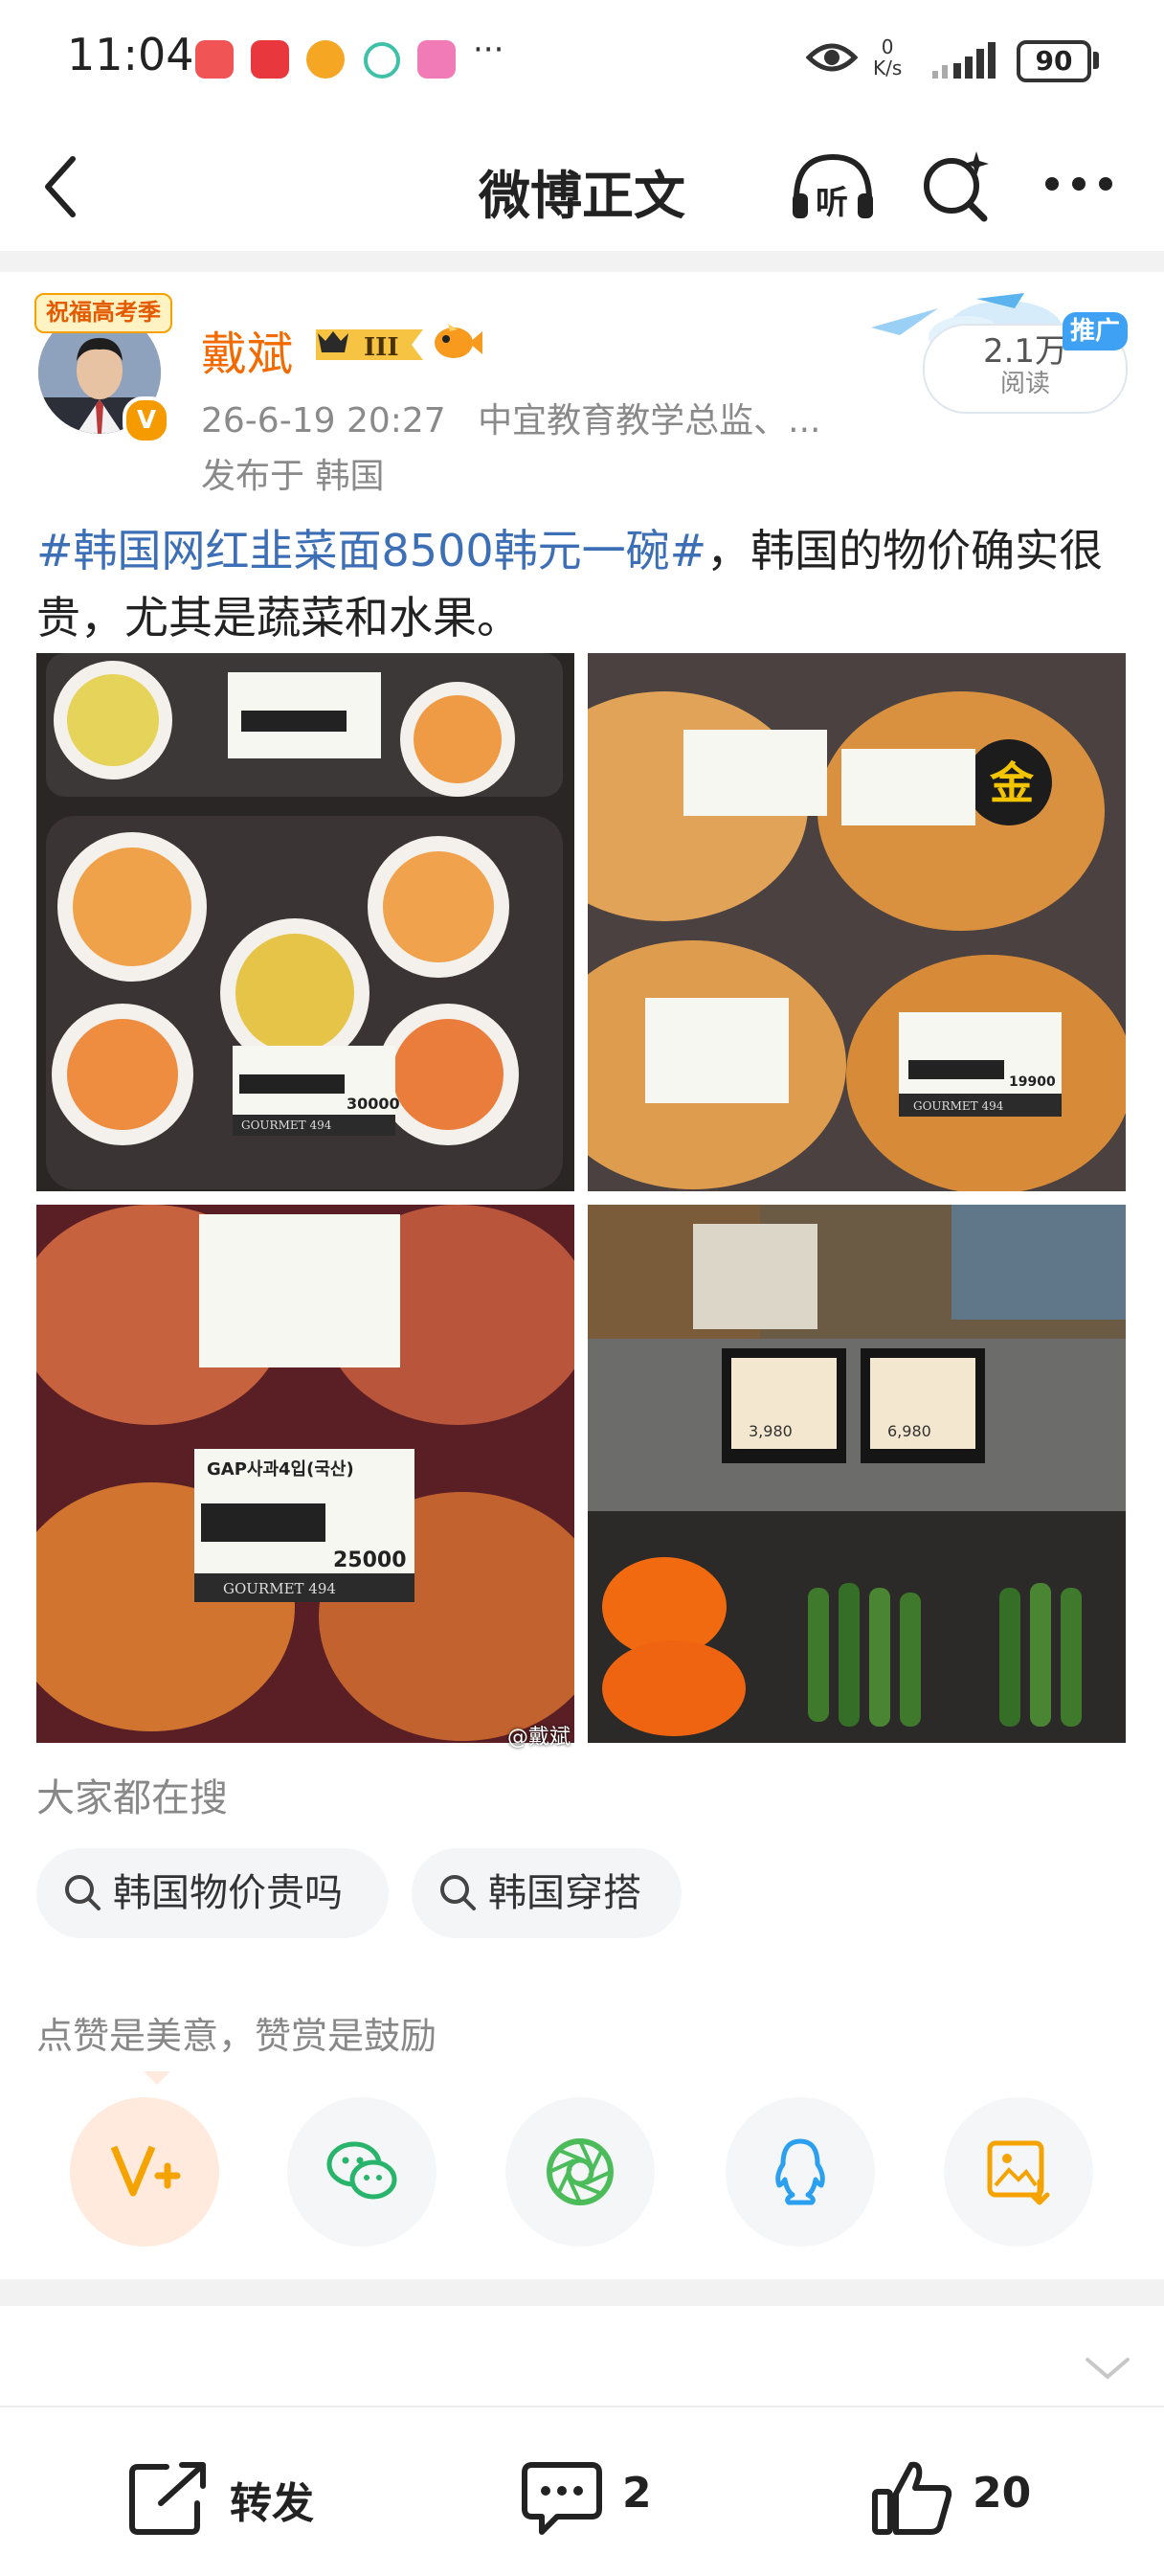 The image size is (1164, 2576). What do you see at coordinates (236, 2036) in the screenshot?
I see `reward-hint: 点赞是美意，赞赏是鼓励` at bounding box center [236, 2036].